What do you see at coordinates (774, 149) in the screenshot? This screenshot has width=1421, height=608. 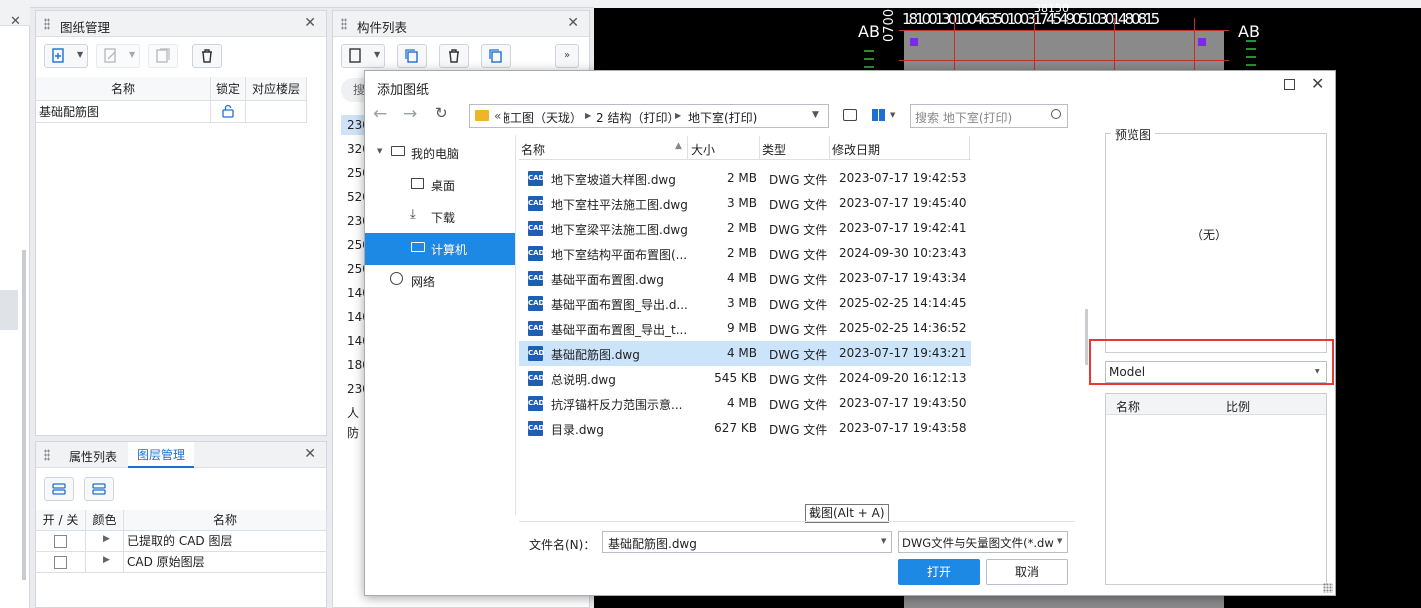 I see `col-header-type: 类型` at bounding box center [774, 149].